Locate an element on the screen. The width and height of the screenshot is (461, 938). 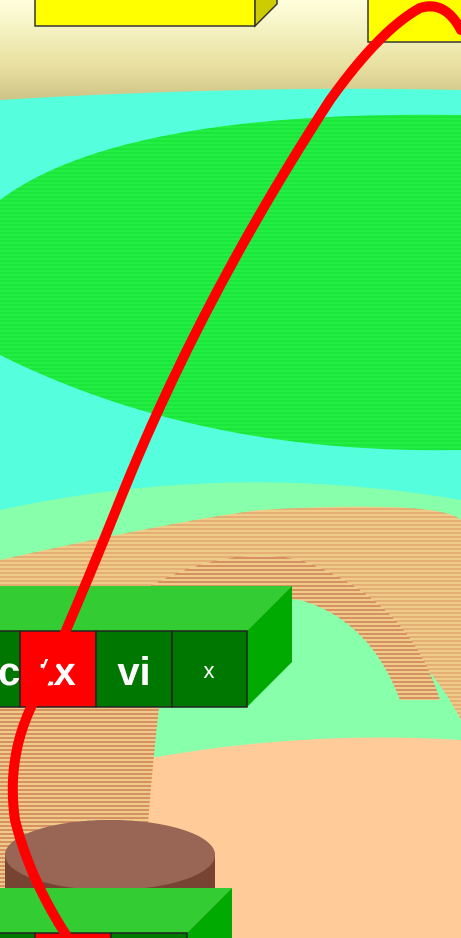
upper-cell-label: vi is located at coordinates (133, 672).